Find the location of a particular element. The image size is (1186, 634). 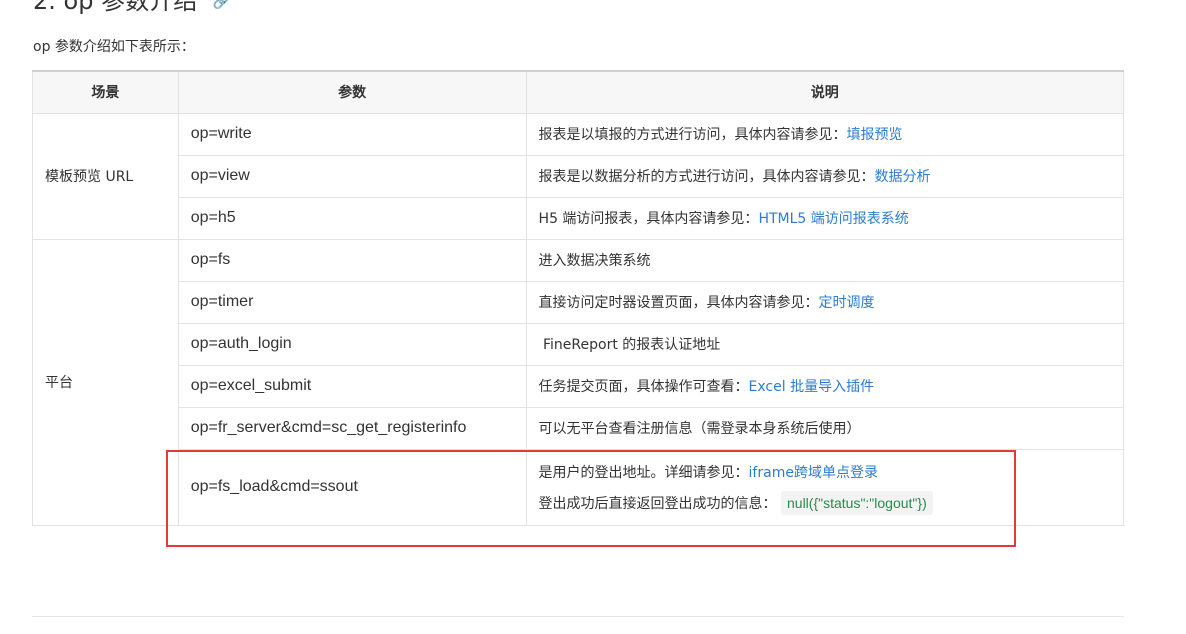

scene-cell: 模板预览 URL is located at coordinates (105, 176).